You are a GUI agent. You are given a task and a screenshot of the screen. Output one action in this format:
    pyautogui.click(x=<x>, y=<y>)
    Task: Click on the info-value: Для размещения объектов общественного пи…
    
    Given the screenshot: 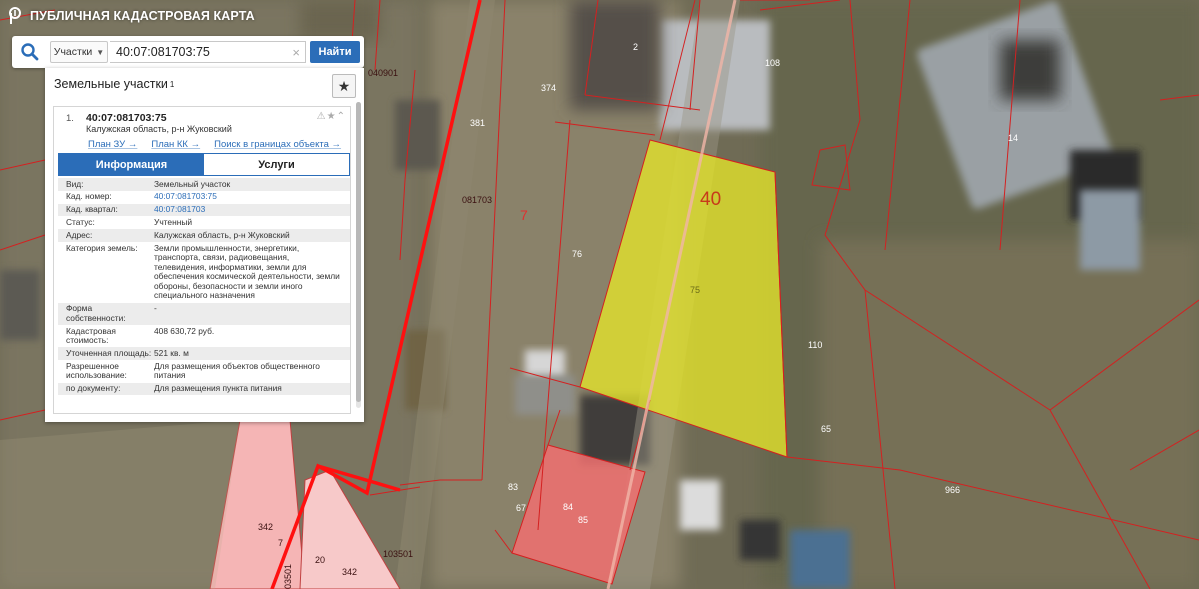 What is the action you would take?
    pyautogui.click(x=237, y=370)
    